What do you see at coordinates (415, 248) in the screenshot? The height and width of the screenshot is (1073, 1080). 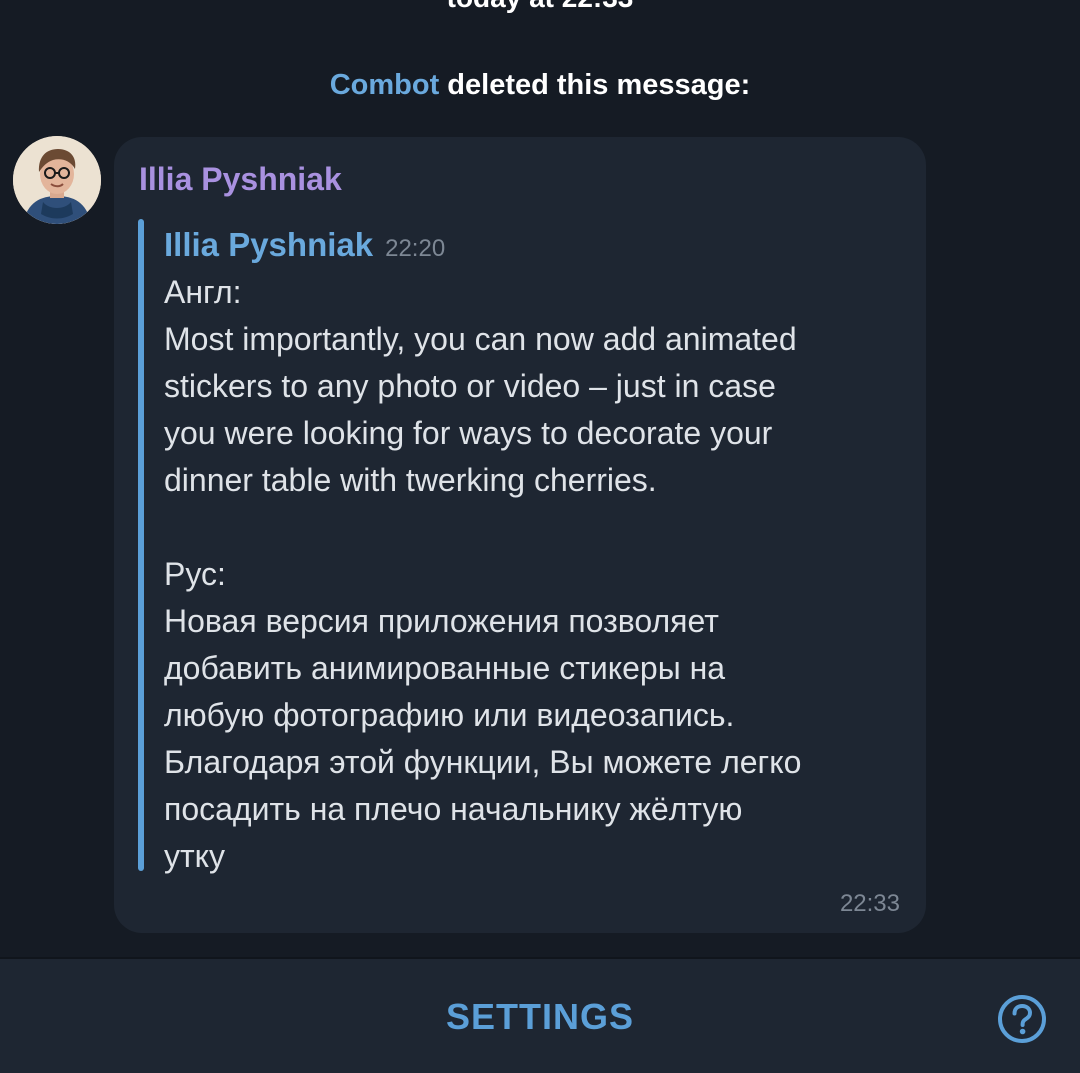 I see `quote-timestamp: 22:20` at bounding box center [415, 248].